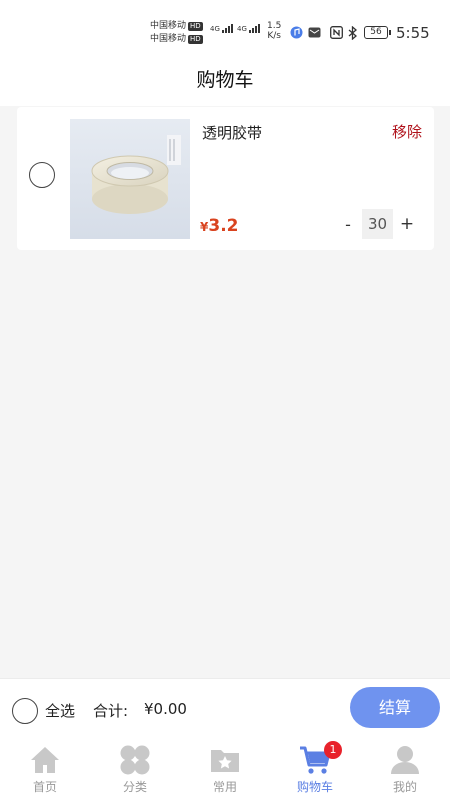  Describe the element at coordinates (405, 760) in the screenshot. I see `profile-icon` at that location.